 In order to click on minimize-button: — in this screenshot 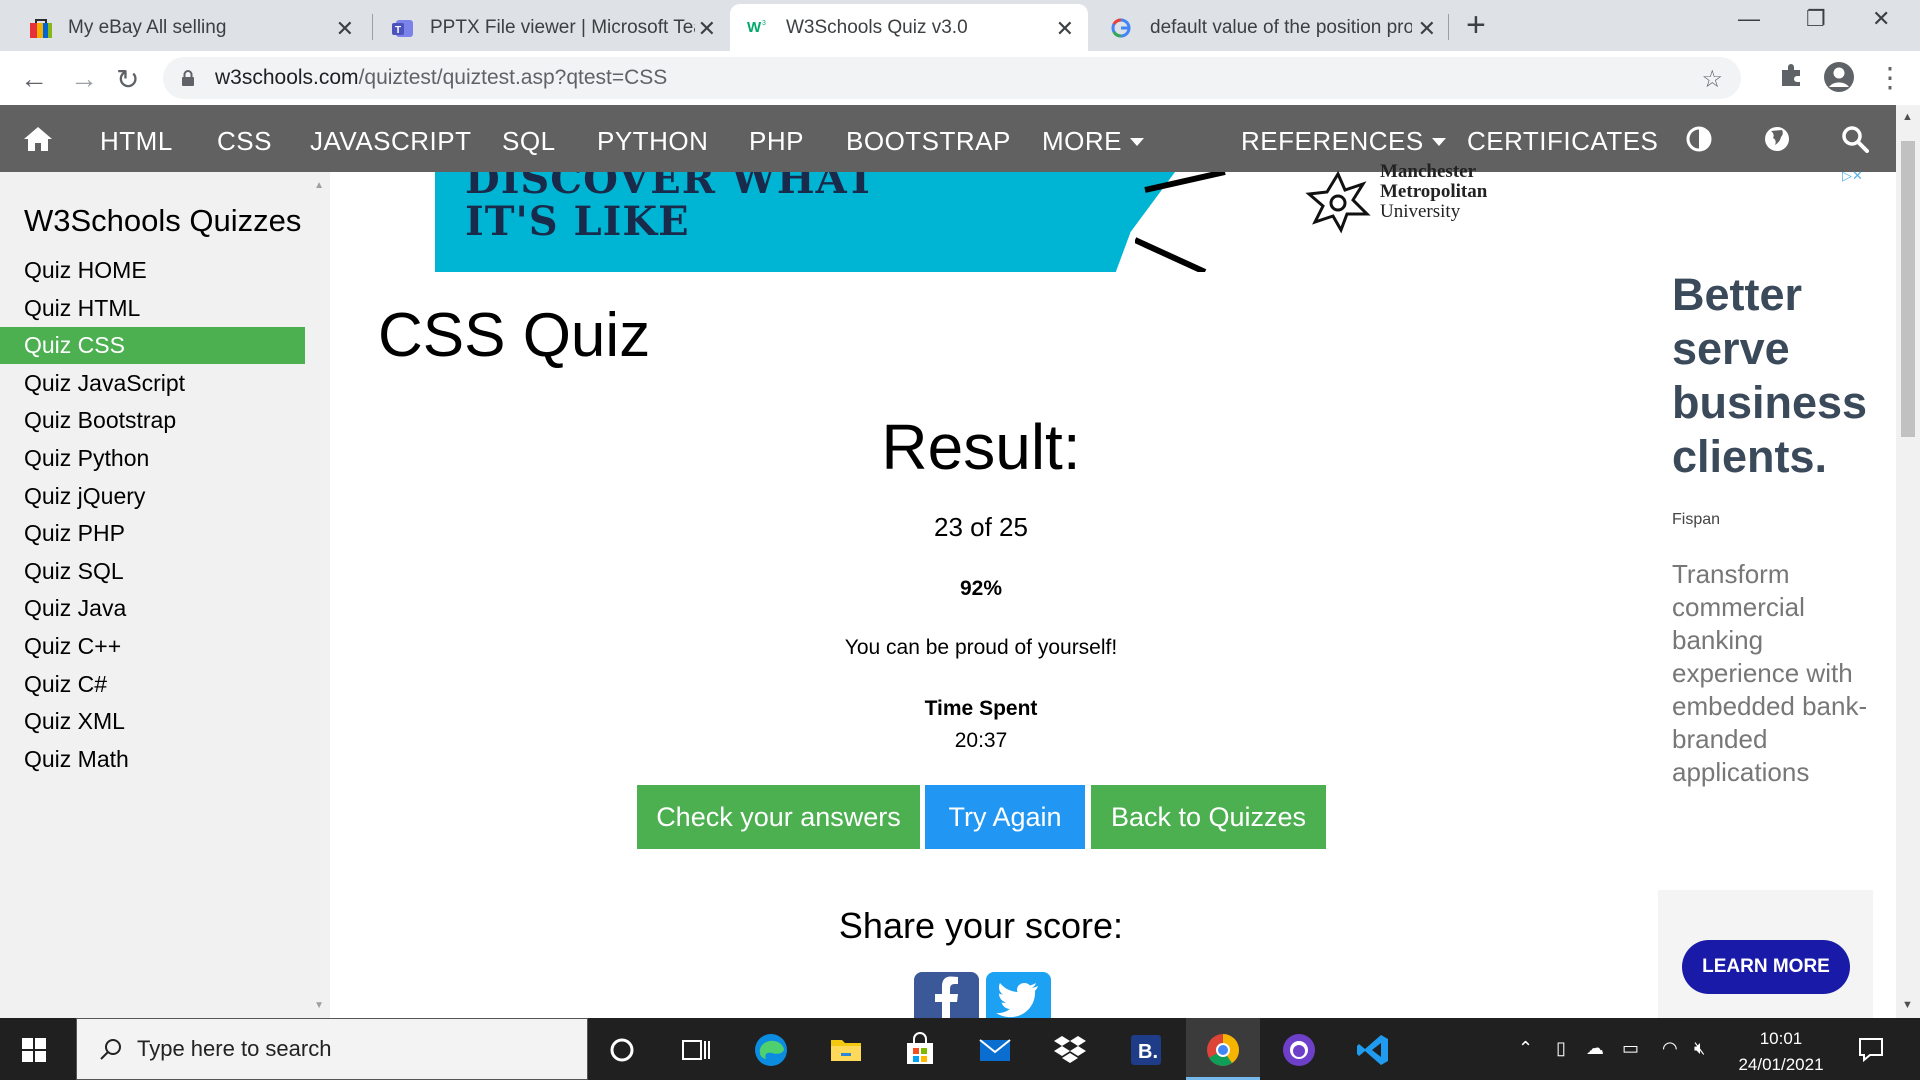, I will do `click(1749, 19)`.